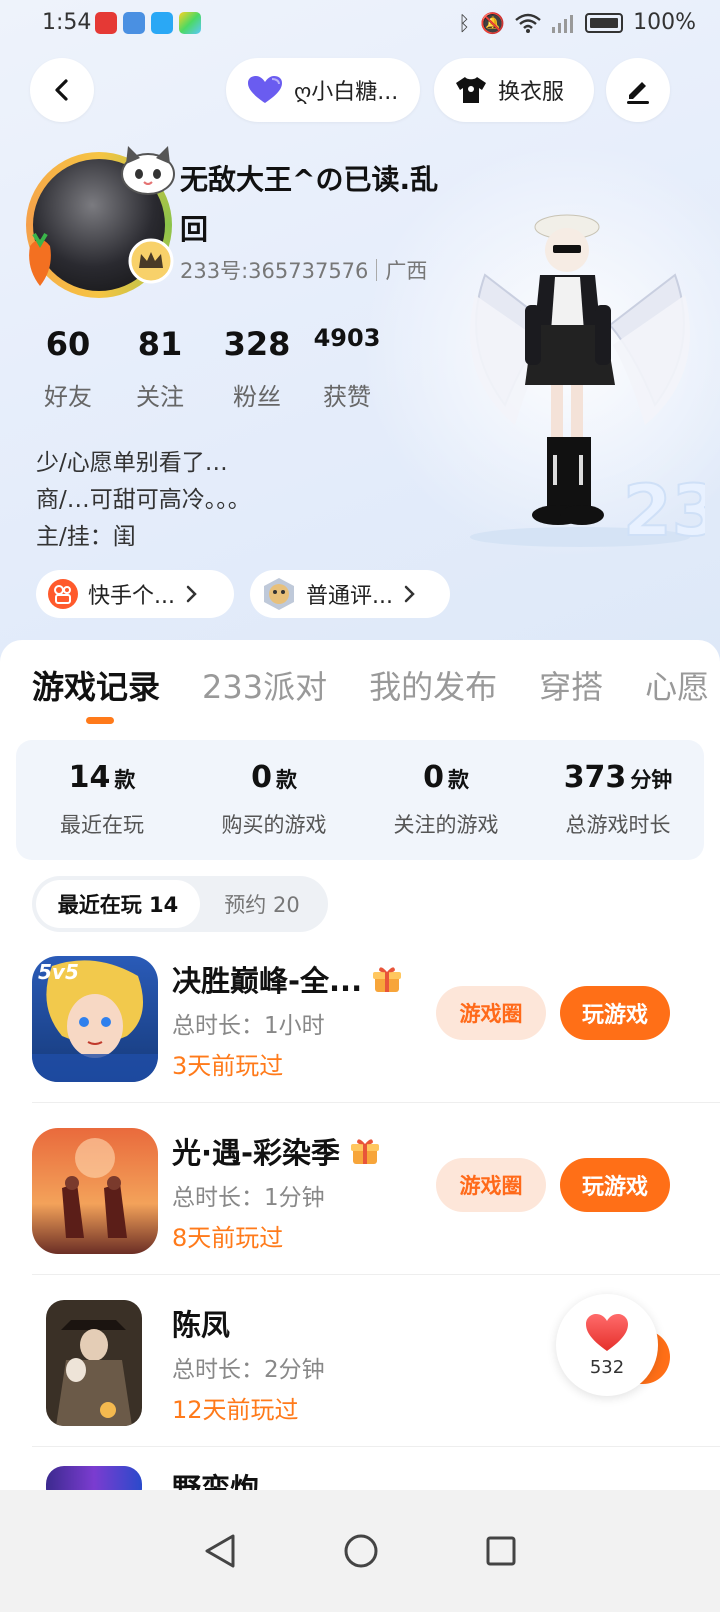  I want to click on tshirt-icon, so click(471, 90).